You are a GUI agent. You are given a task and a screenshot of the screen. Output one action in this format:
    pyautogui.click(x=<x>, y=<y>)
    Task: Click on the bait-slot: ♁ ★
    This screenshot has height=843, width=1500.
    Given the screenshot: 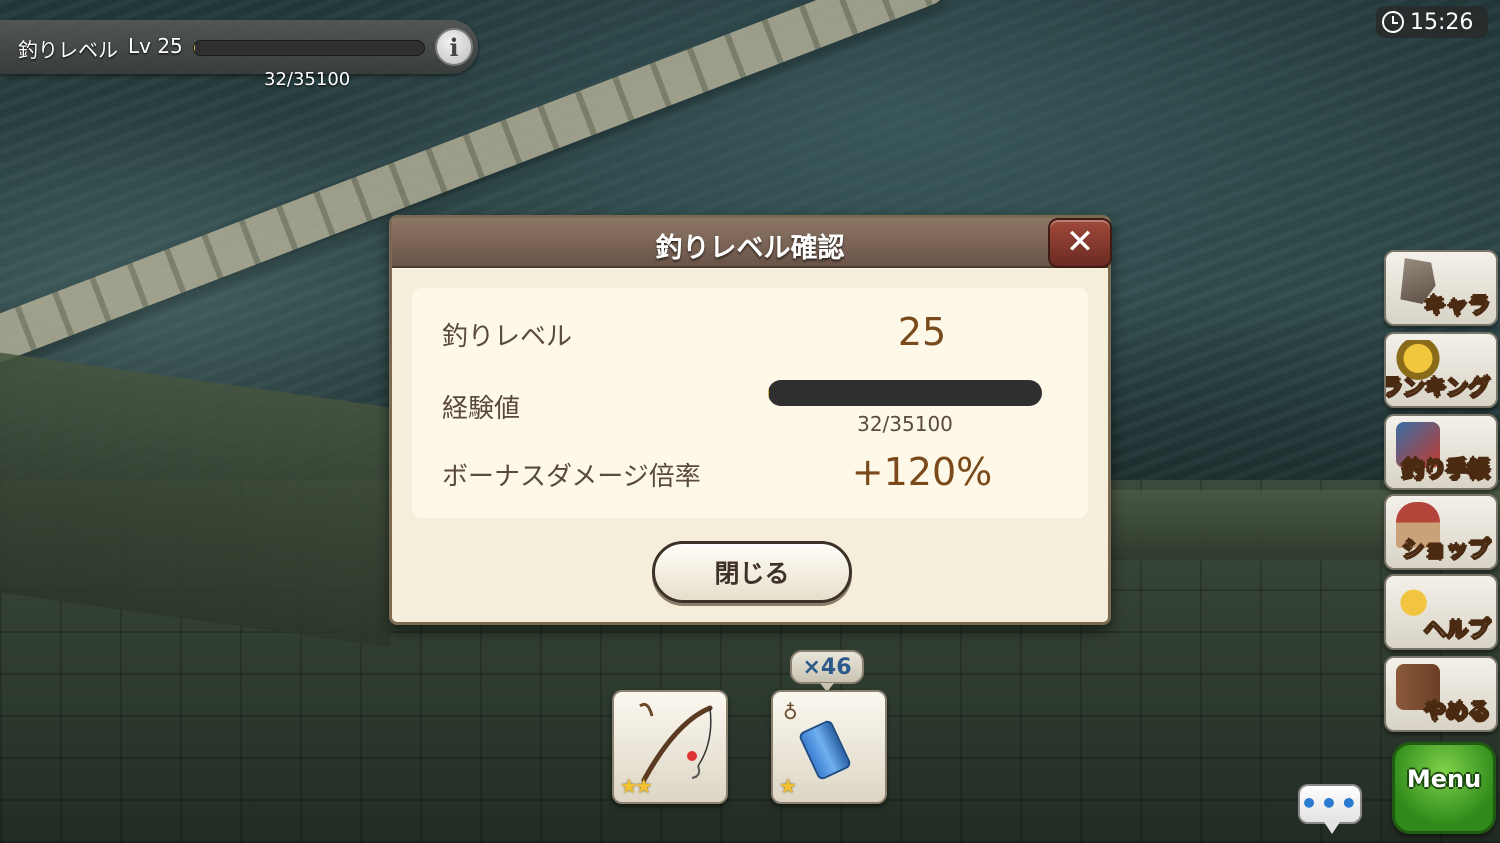 What is the action you would take?
    pyautogui.click(x=829, y=747)
    